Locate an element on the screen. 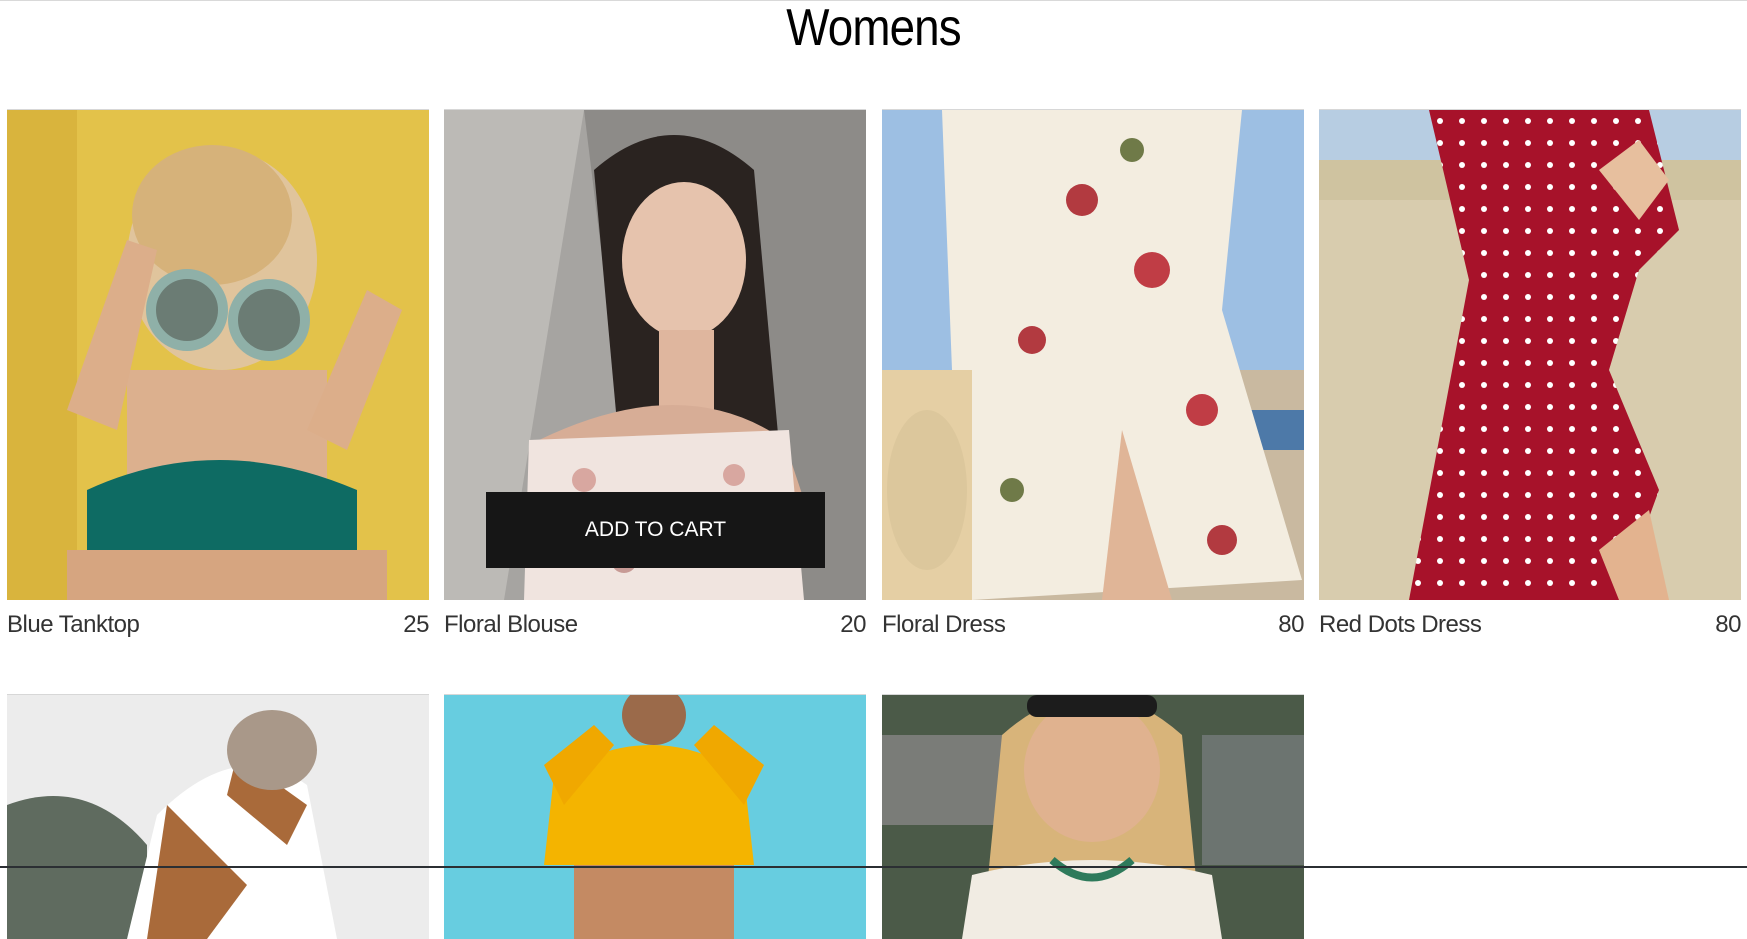 Image resolution: width=1747 pixels, height=939 pixels. woman-red-dots-dress-photo is located at coordinates (1530, 355).